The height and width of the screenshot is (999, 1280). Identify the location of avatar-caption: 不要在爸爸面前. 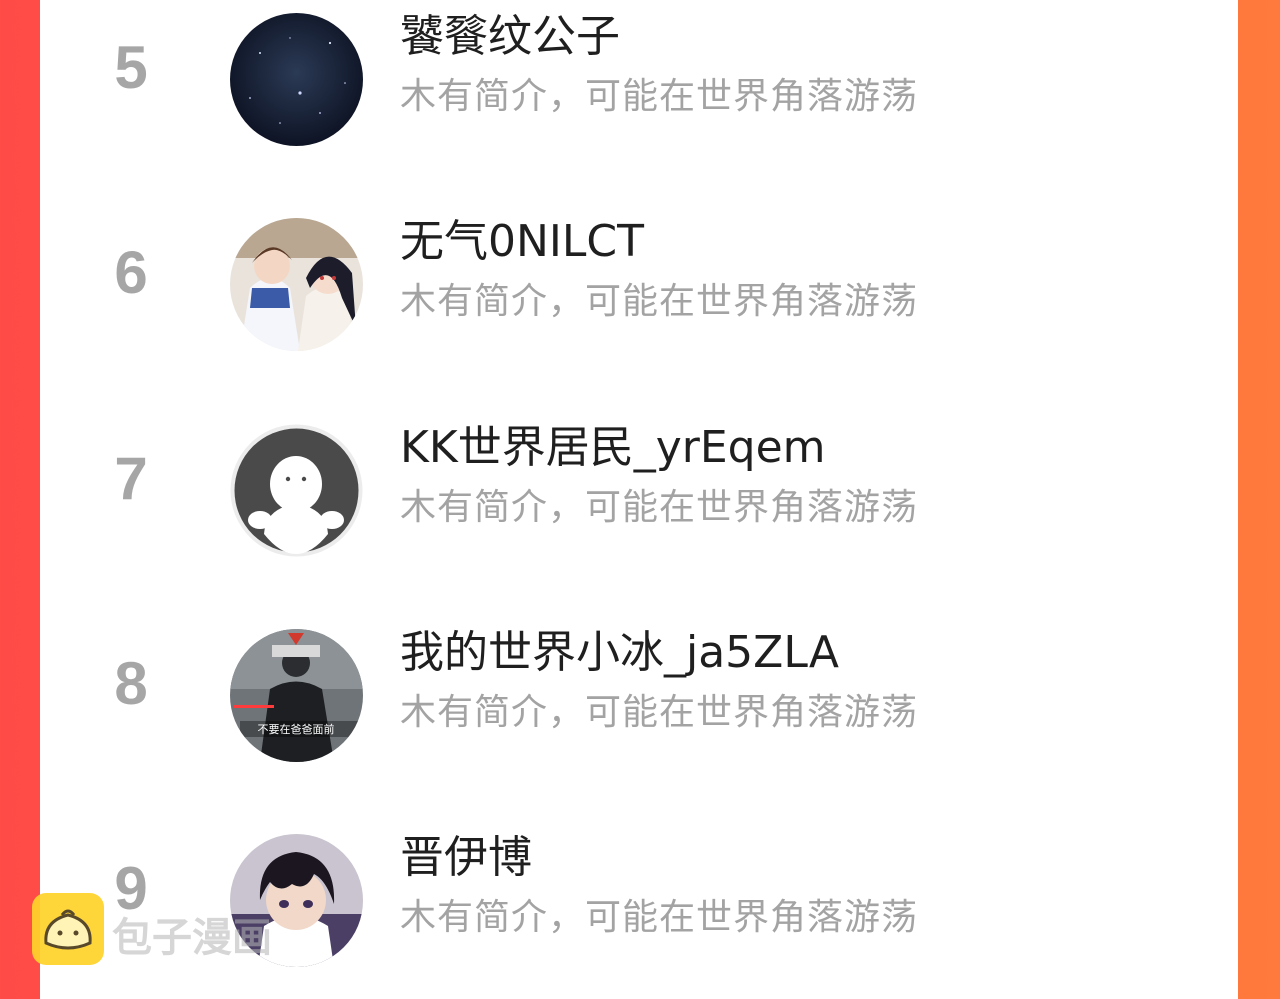
(296, 729).